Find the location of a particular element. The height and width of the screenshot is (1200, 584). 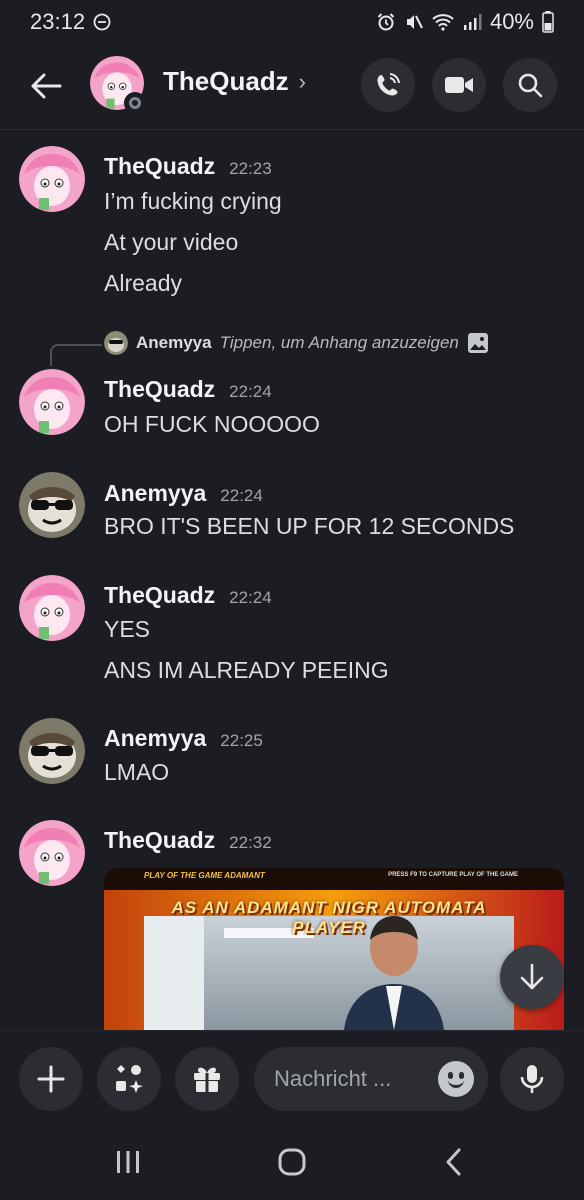

battery-icon is located at coordinates (548, 22).